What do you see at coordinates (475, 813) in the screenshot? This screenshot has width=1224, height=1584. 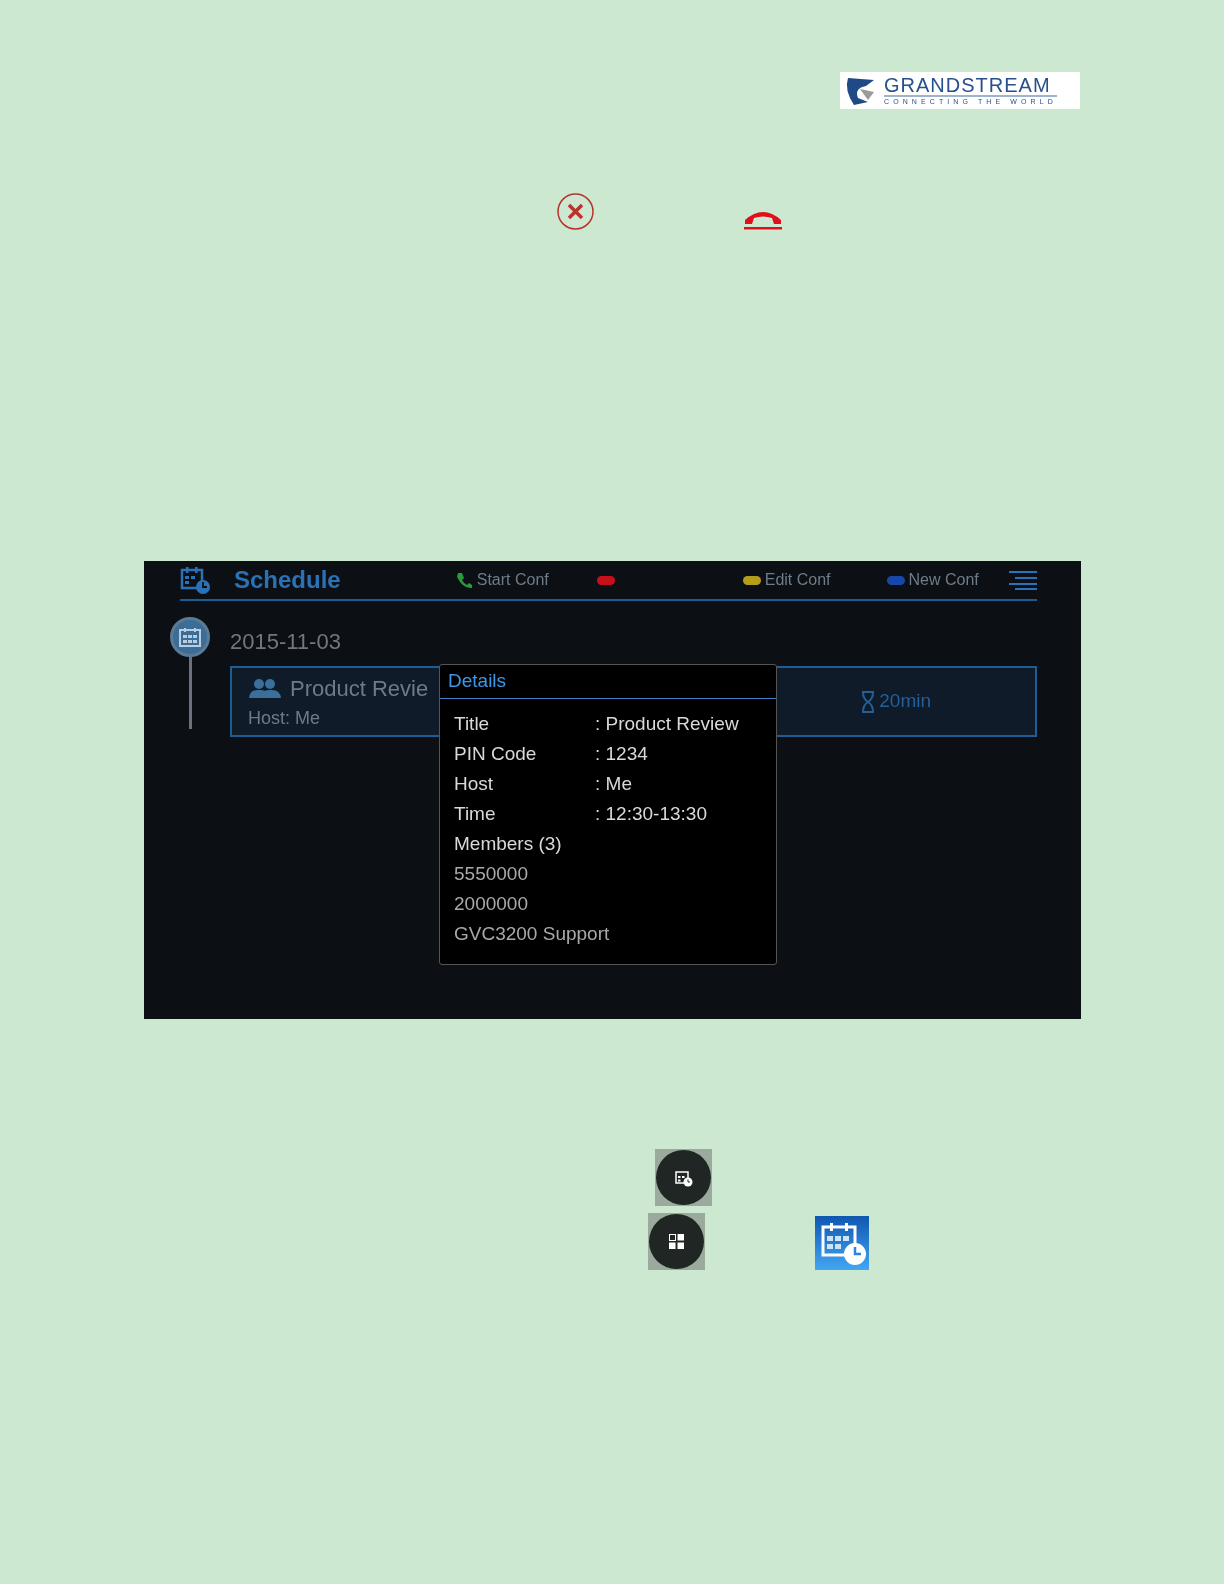 I see `field-label: Time` at bounding box center [475, 813].